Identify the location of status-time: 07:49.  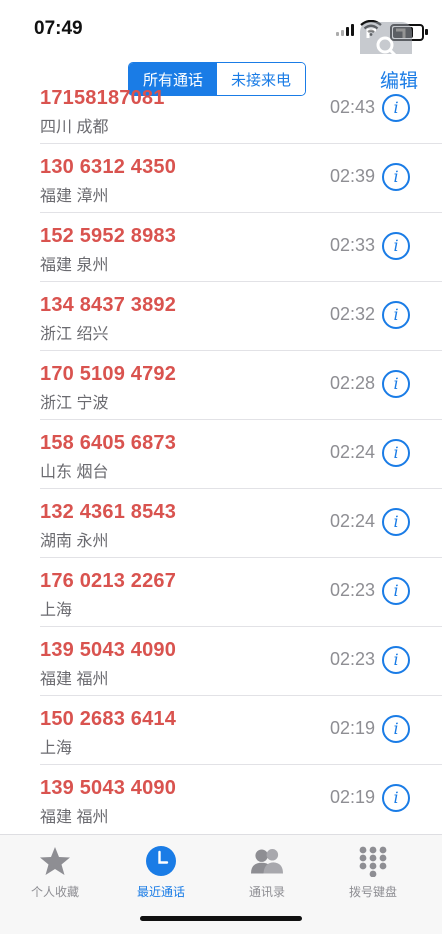
(58, 28).